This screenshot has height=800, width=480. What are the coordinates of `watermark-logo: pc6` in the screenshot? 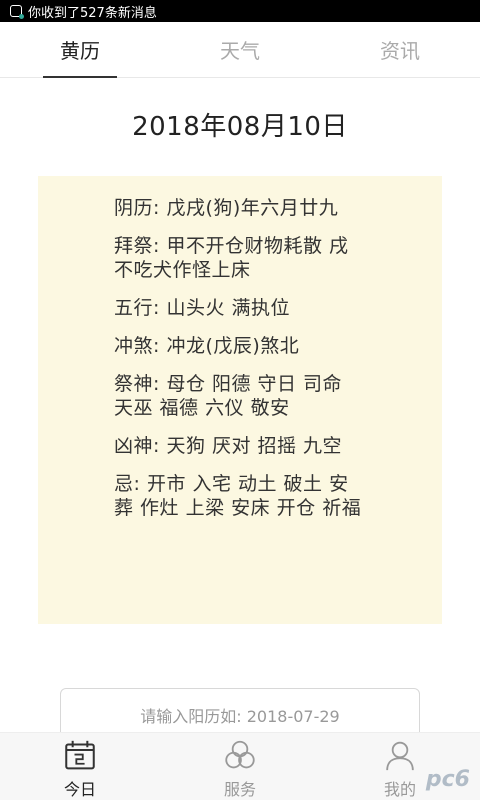 It's located at (447, 779).